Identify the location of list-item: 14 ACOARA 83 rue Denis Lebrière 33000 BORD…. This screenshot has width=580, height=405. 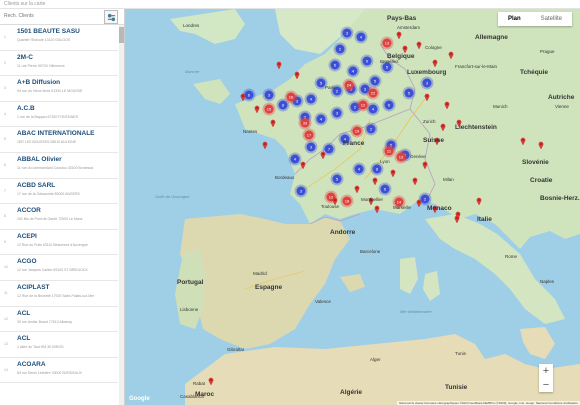
(59, 371).